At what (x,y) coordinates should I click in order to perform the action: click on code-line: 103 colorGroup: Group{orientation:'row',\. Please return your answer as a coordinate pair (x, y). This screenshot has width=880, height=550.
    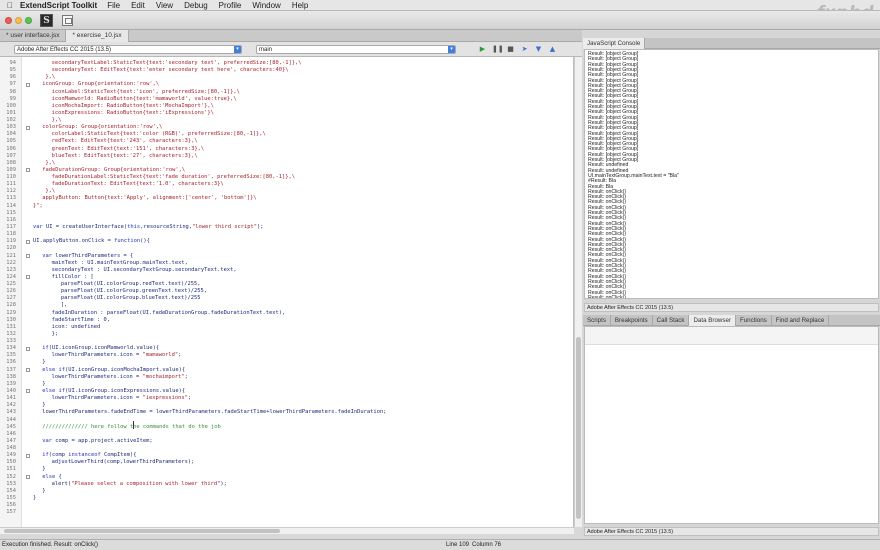
    Looking at the image, I should click on (286, 127).